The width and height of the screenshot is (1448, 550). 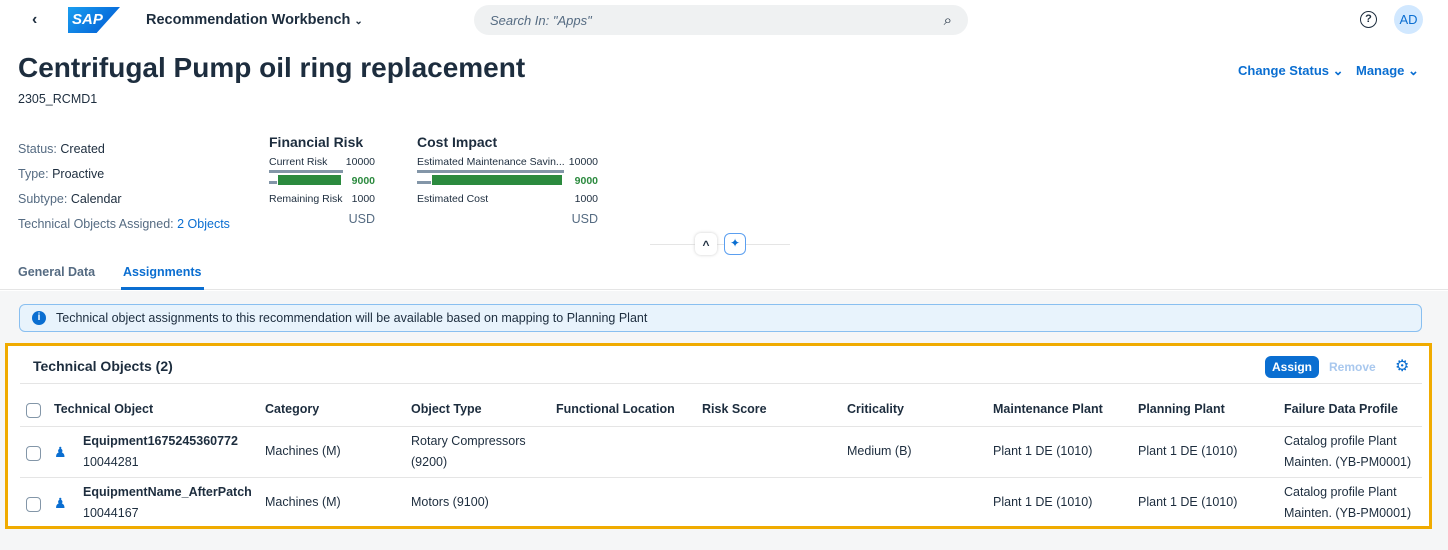 I want to click on collapse-header-button: ^, so click(x=706, y=244).